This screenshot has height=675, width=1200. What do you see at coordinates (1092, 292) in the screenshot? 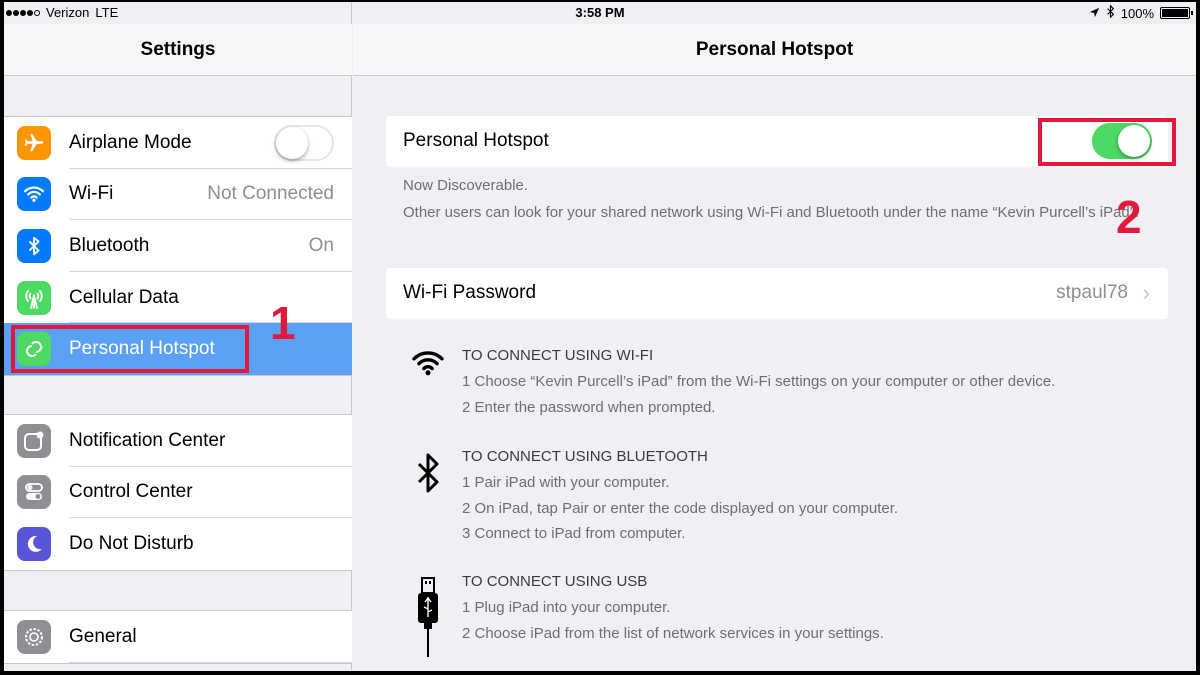
I see `wifi-password-value: stpaul78` at bounding box center [1092, 292].